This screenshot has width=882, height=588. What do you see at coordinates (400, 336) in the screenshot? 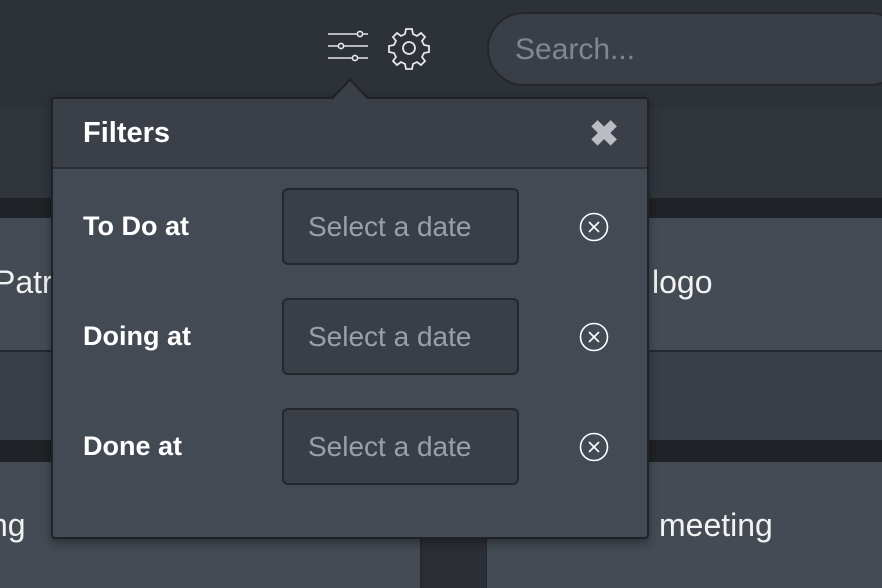
I see `doing-date-input` at bounding box center [400, 336].